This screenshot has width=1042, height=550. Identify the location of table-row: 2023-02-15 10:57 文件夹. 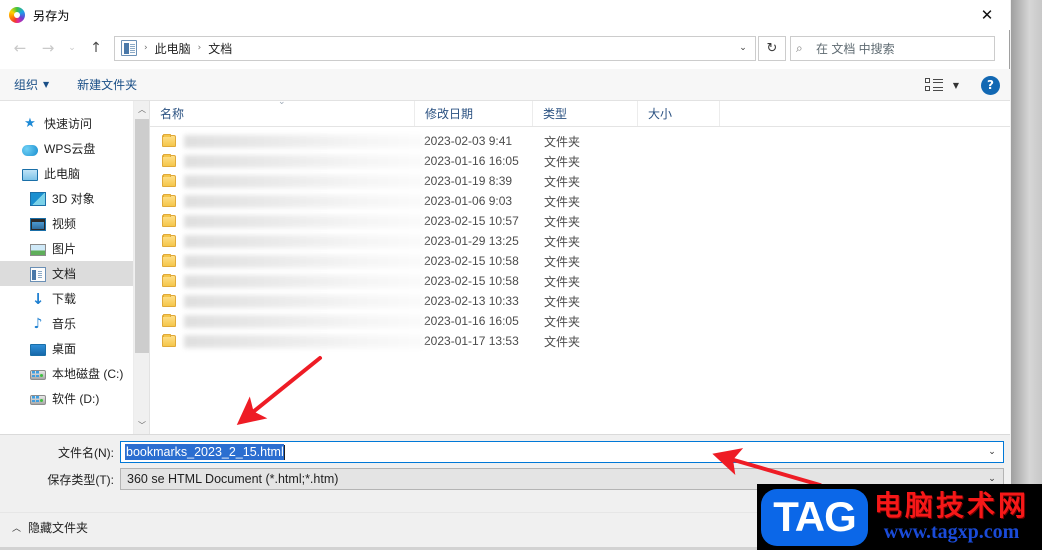
(580, 221).